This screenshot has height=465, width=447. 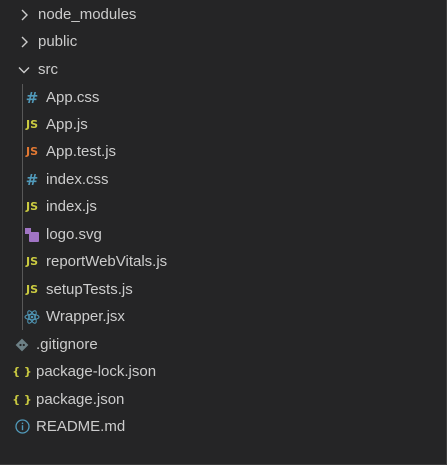 I want to click on file-label: package.json, so click(x=80, y=399).